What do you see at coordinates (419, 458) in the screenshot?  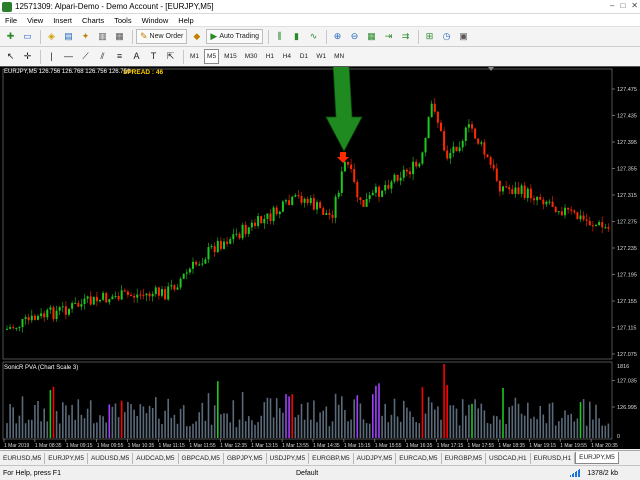 I see `chart-tab: EURCAD,M5` at bounding box center [419, 458].